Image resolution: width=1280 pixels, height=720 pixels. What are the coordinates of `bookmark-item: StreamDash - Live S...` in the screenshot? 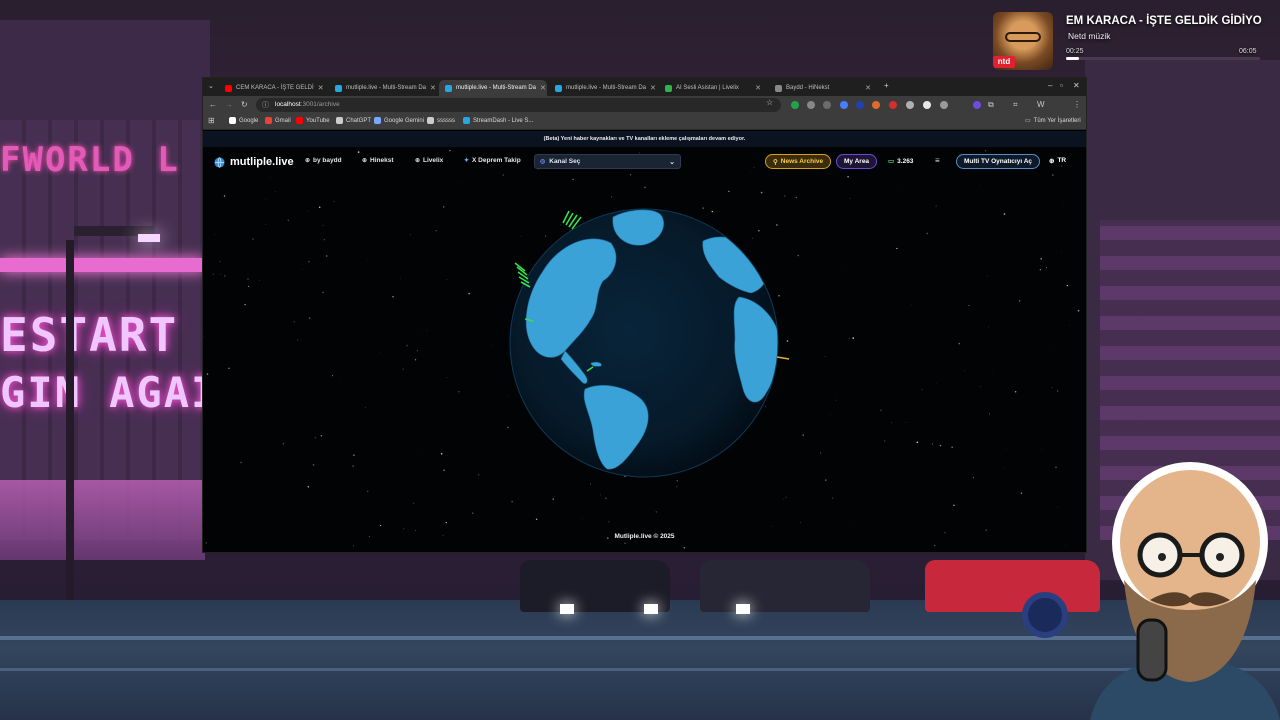 It's located at (498, 120).